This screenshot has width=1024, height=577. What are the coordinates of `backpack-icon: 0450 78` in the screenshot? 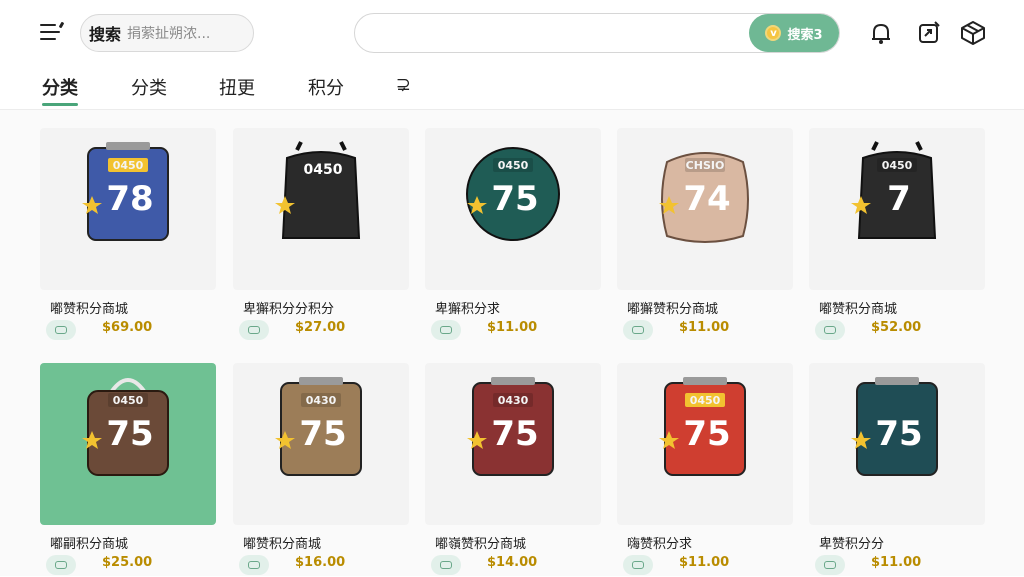 It's located at (125, 191).